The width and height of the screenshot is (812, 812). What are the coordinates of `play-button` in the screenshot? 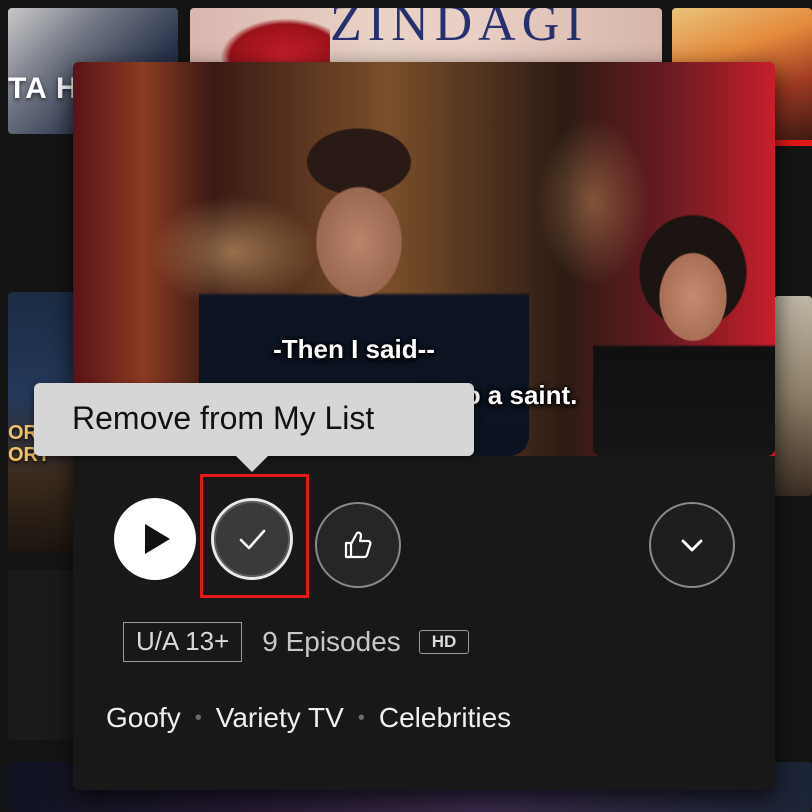 It's located at (155, 539).